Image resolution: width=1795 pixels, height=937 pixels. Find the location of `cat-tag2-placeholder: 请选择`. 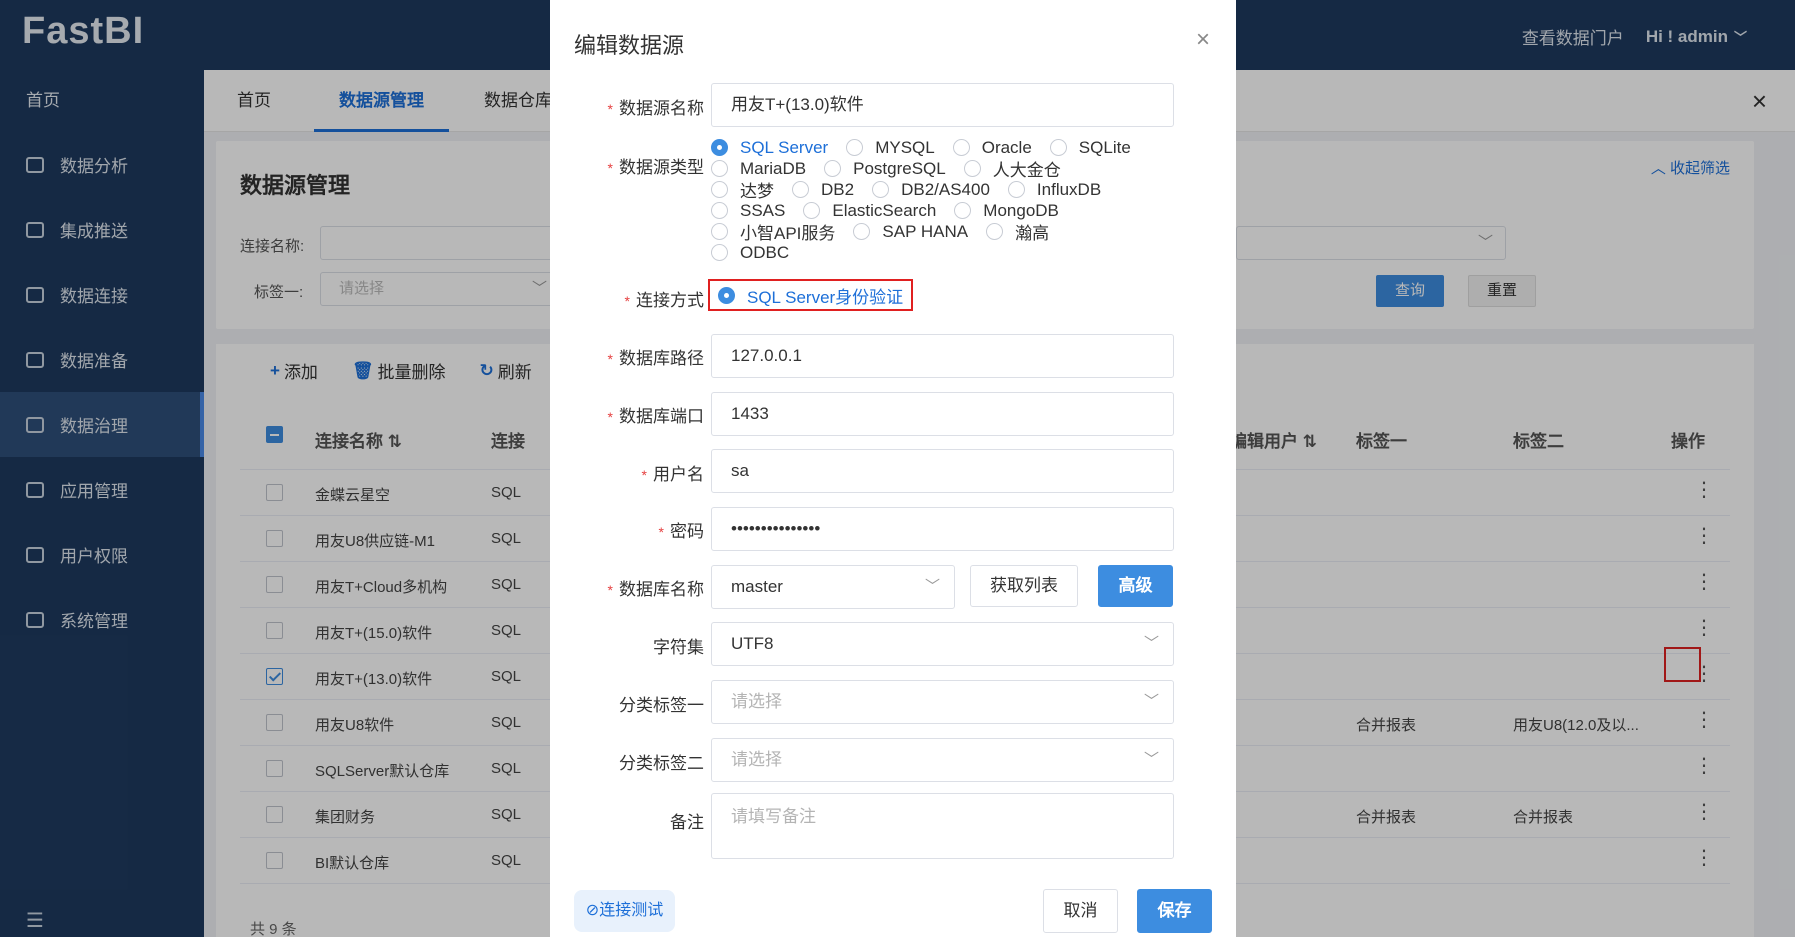

cat-tag2-placeholder: 请选择 is located at coordinates (756, 759).